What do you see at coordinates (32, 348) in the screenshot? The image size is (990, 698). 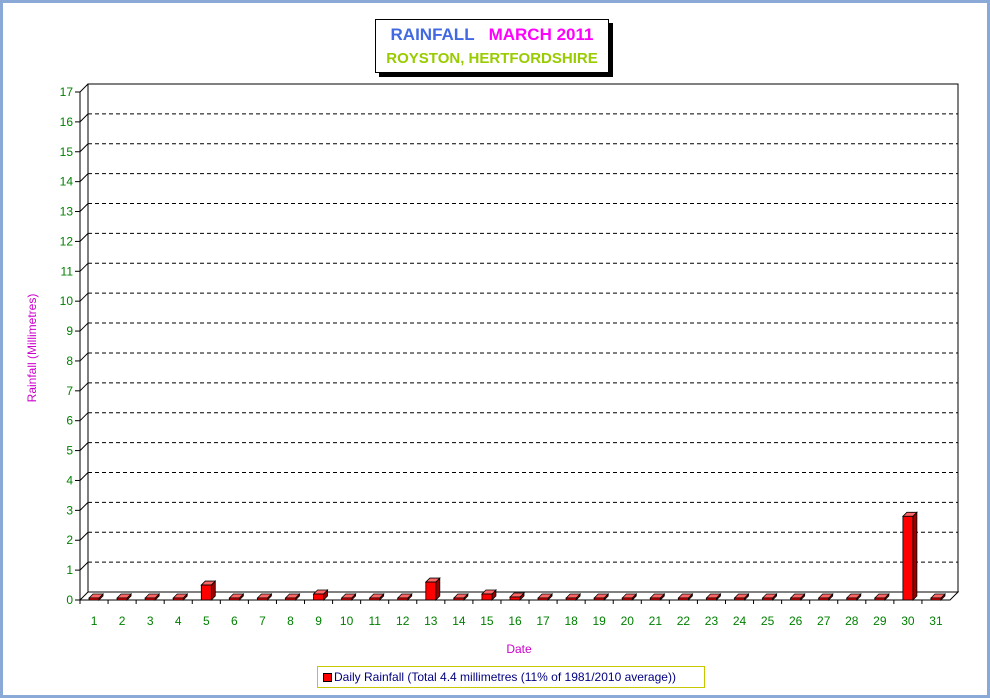 I see `y-axis-title: Rainfall (Millimetres)` at bounding box center [32, 348].